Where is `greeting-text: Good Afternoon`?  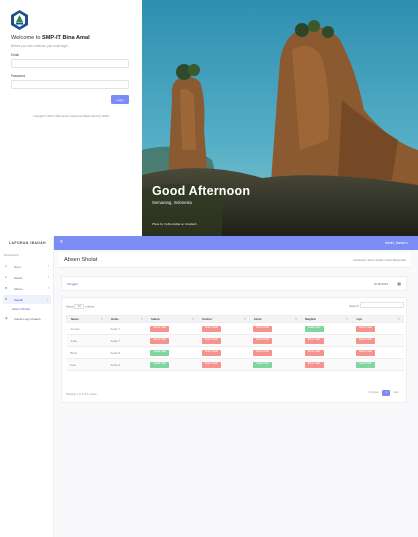
greeting-text: Good Afternoon is located at coordinates (201, 191).